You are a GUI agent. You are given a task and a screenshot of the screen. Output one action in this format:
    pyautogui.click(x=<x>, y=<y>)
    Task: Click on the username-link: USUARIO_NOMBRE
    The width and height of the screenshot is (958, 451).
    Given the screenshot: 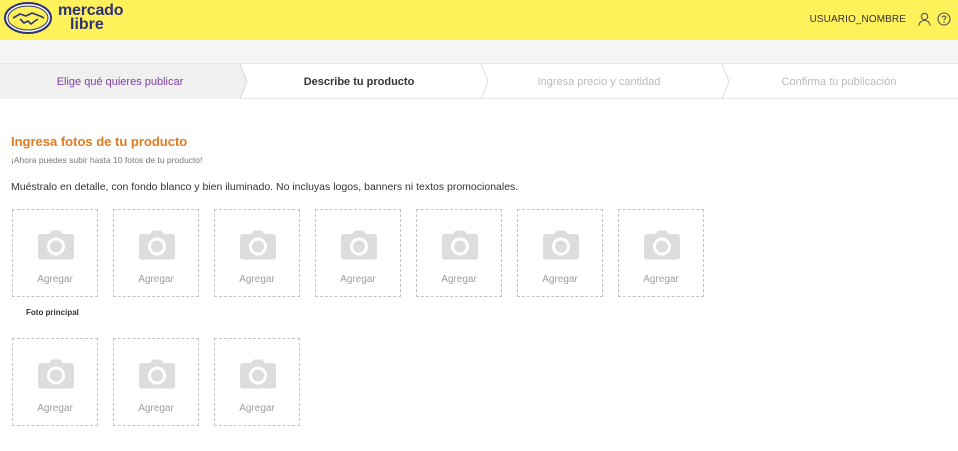 What is the action you would take?
    pyautogui.click(x=858, y=19)
    